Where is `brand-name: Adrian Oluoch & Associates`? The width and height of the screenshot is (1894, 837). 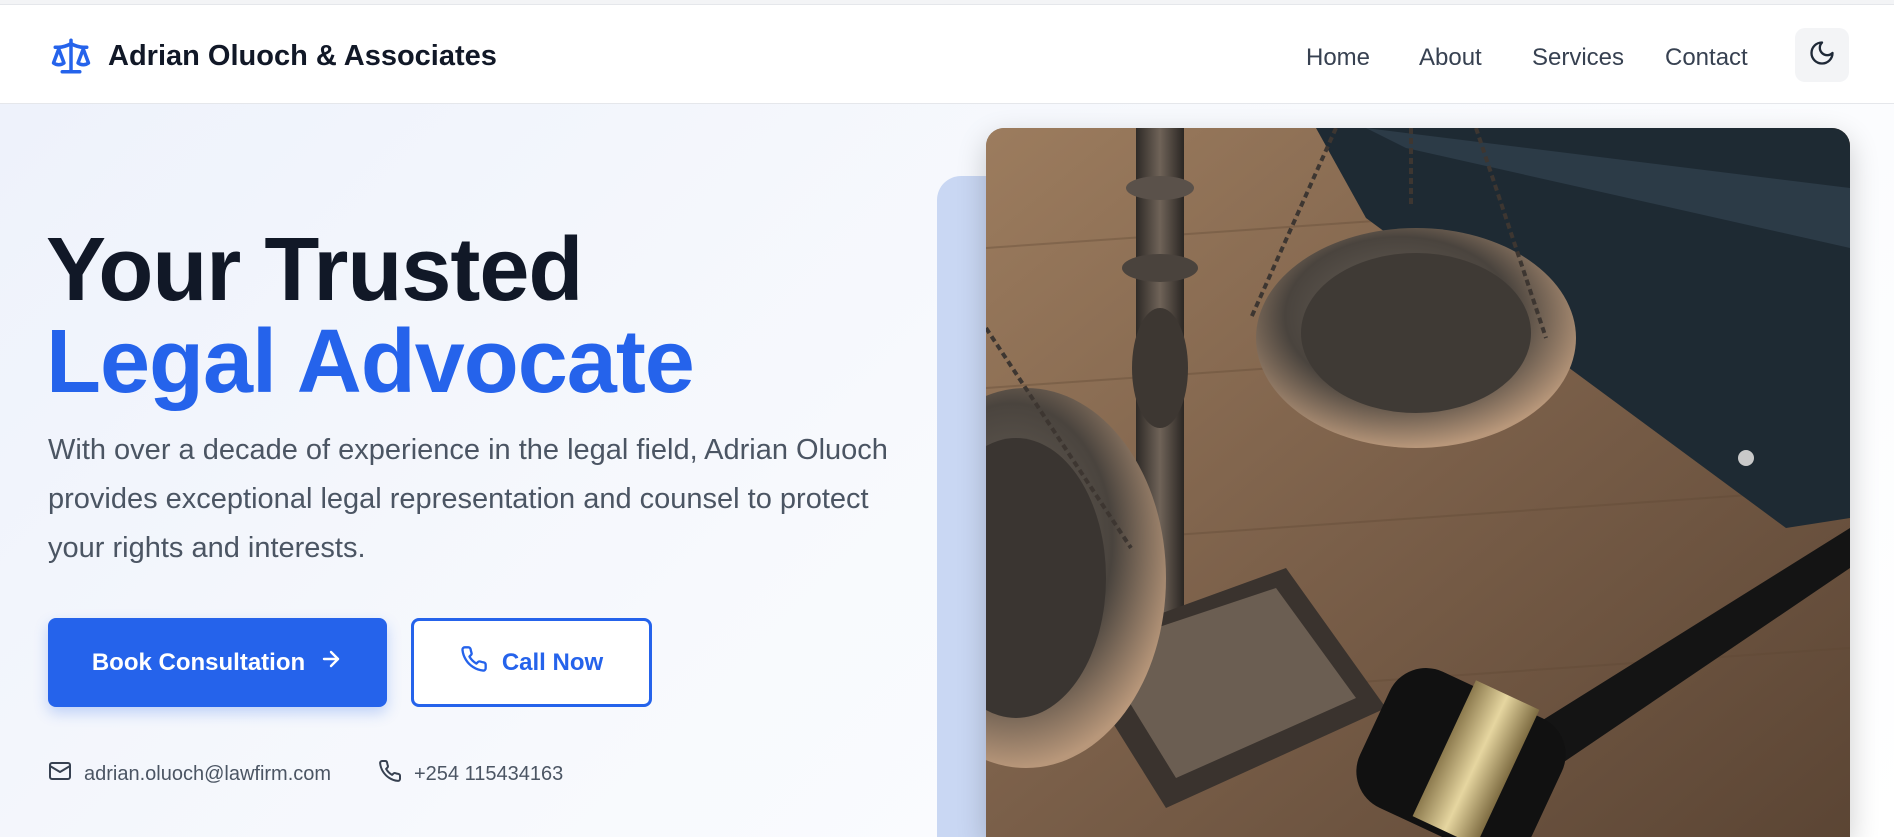 brand-name: Adrian Oluoch & Associates is located at coordinates (302, 55).